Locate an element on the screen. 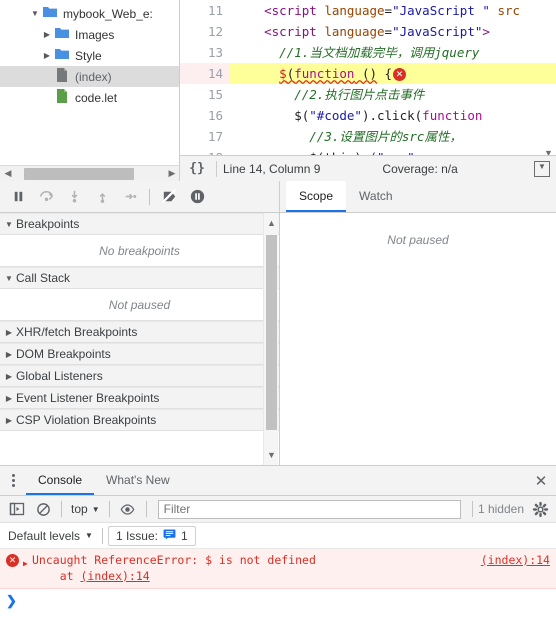 The height and width of the screenshot is (639, 556). scroll-down-arrow-icon: ▼ is located at coordinates (271, 455).